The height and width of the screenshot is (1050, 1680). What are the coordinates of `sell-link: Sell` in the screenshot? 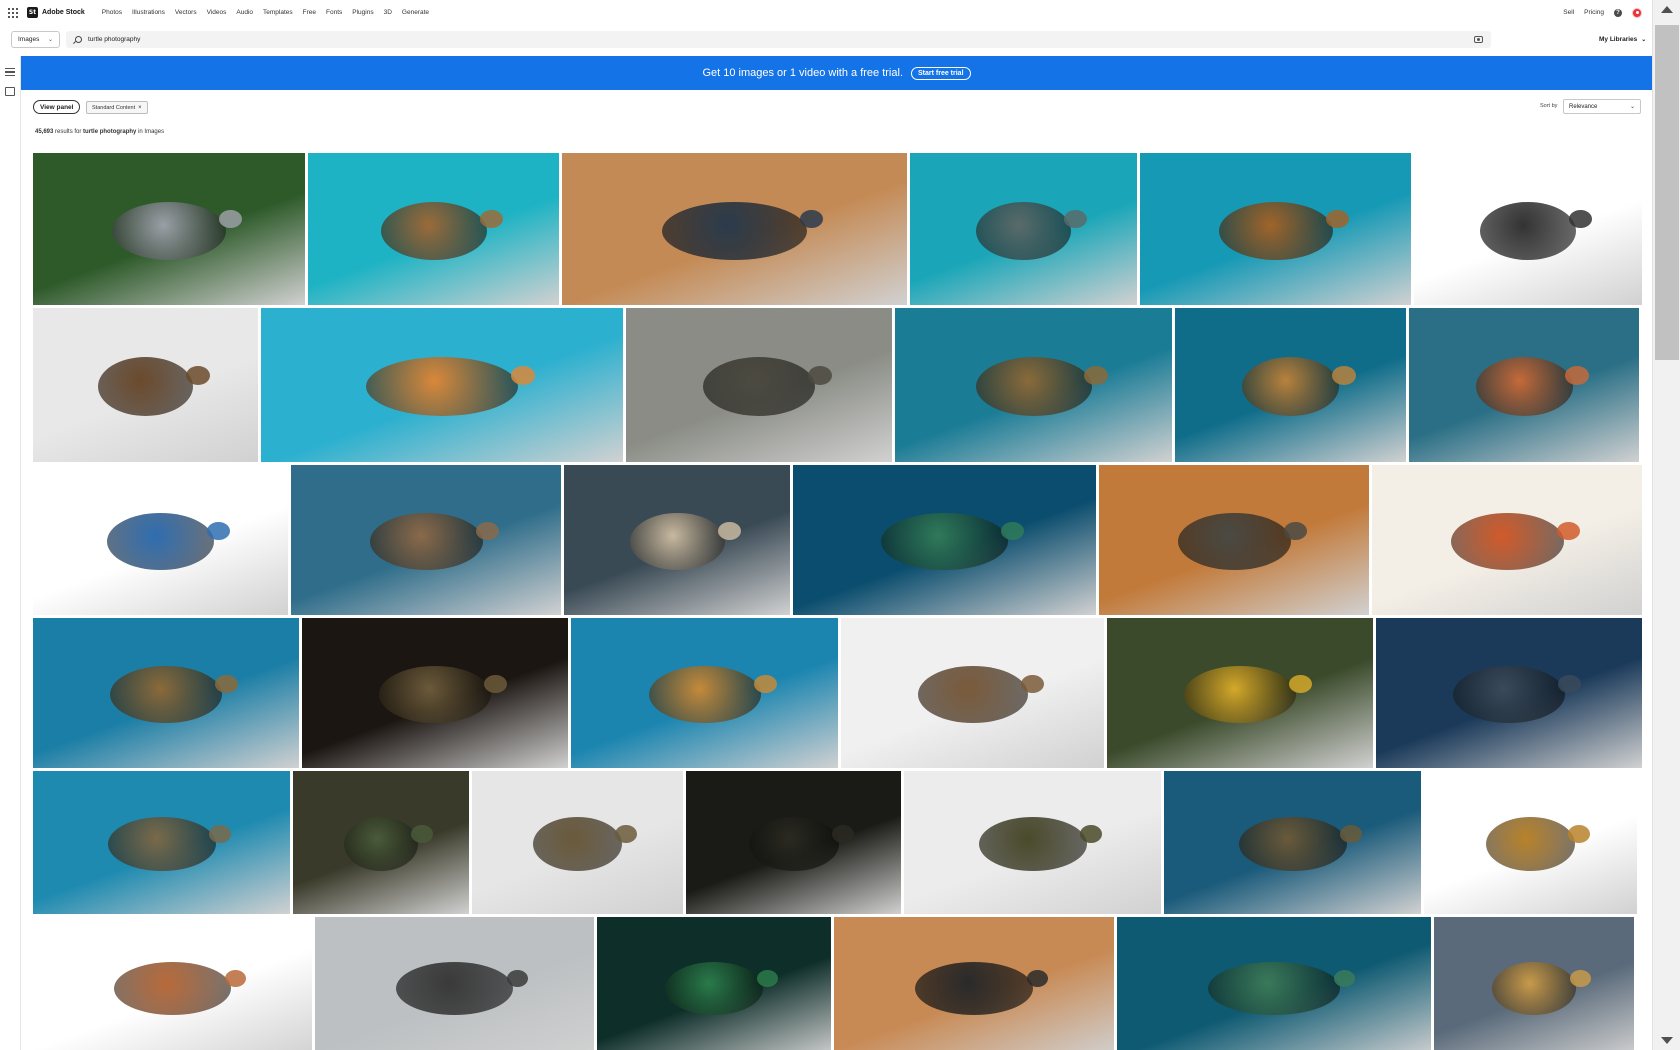 It's located at (1568, 12).